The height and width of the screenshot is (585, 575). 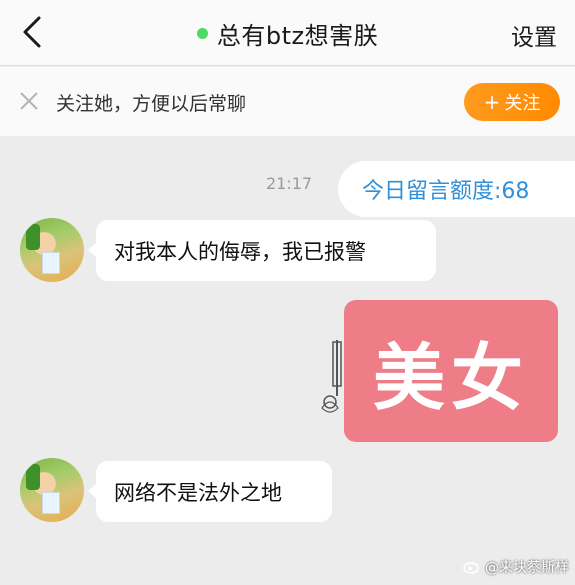 What do you see at coordinates (287, 101) in the screenshot?
I see `follow-prompt-bar: 关注她，方便以后常聊 + 关注` at bounding box center [287, 101].